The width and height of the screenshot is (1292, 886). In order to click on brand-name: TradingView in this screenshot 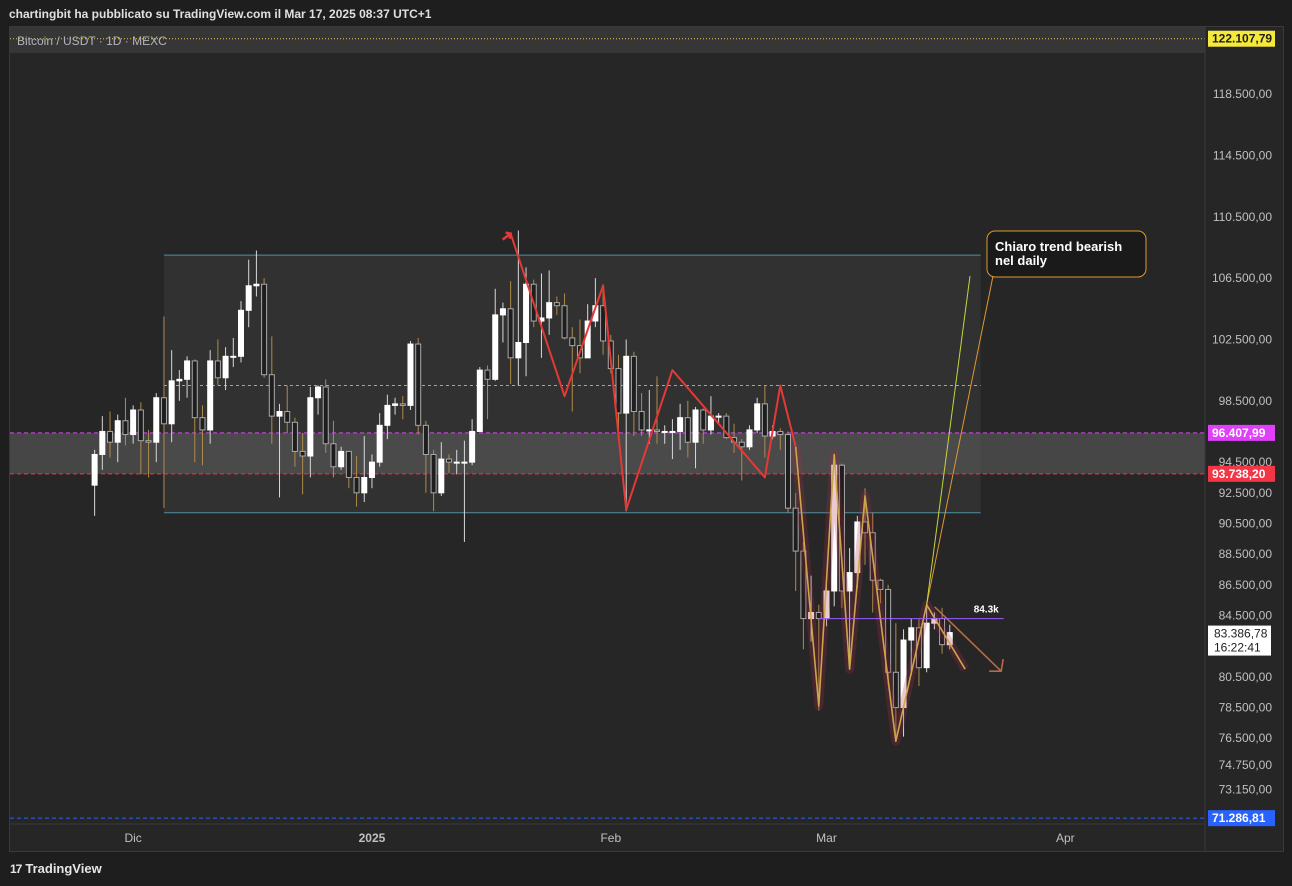, I will do `click(63, 868)`.